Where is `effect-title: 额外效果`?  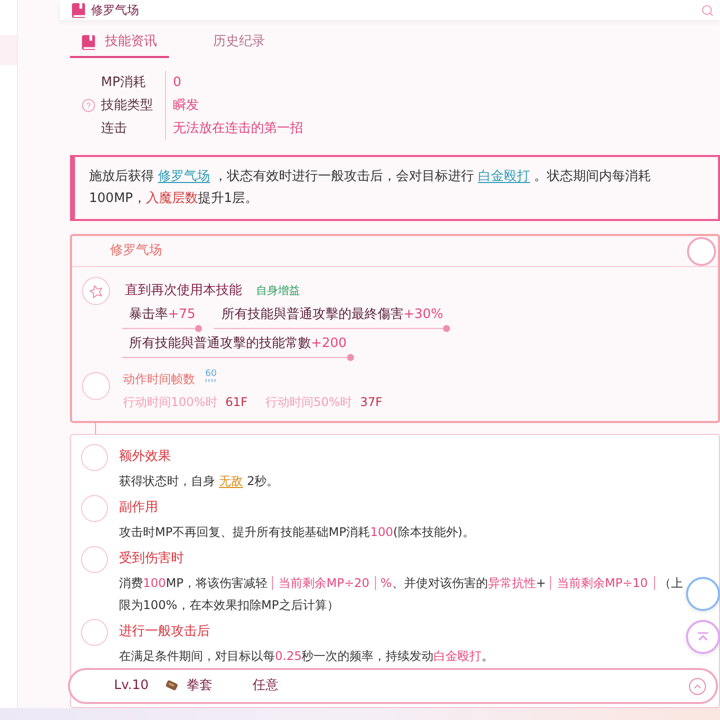 effect-title: 额外效果 is located at coordinates (145, 457).